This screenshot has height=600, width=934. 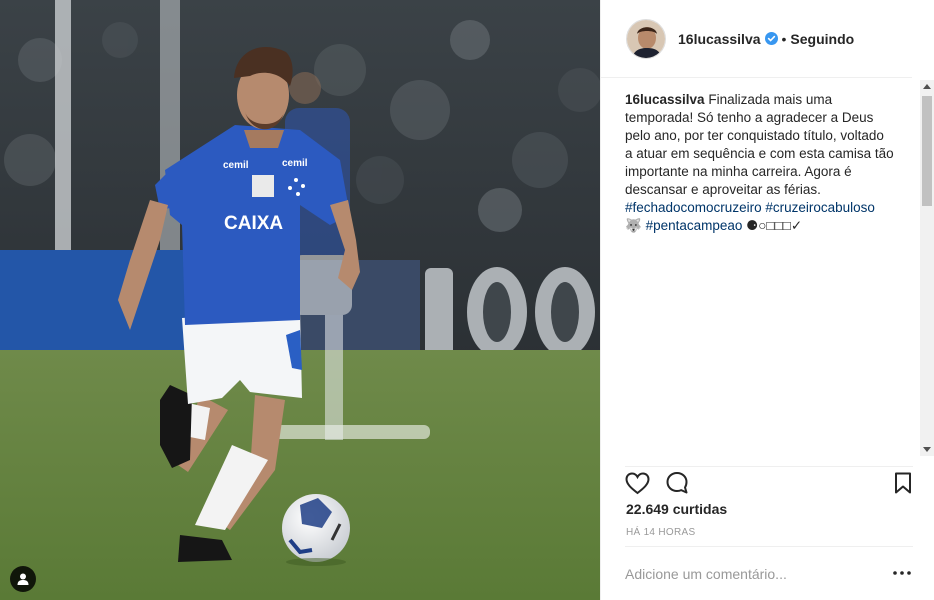 I want to click on username-link: 16lucassilva, so click(x=719, y=39).